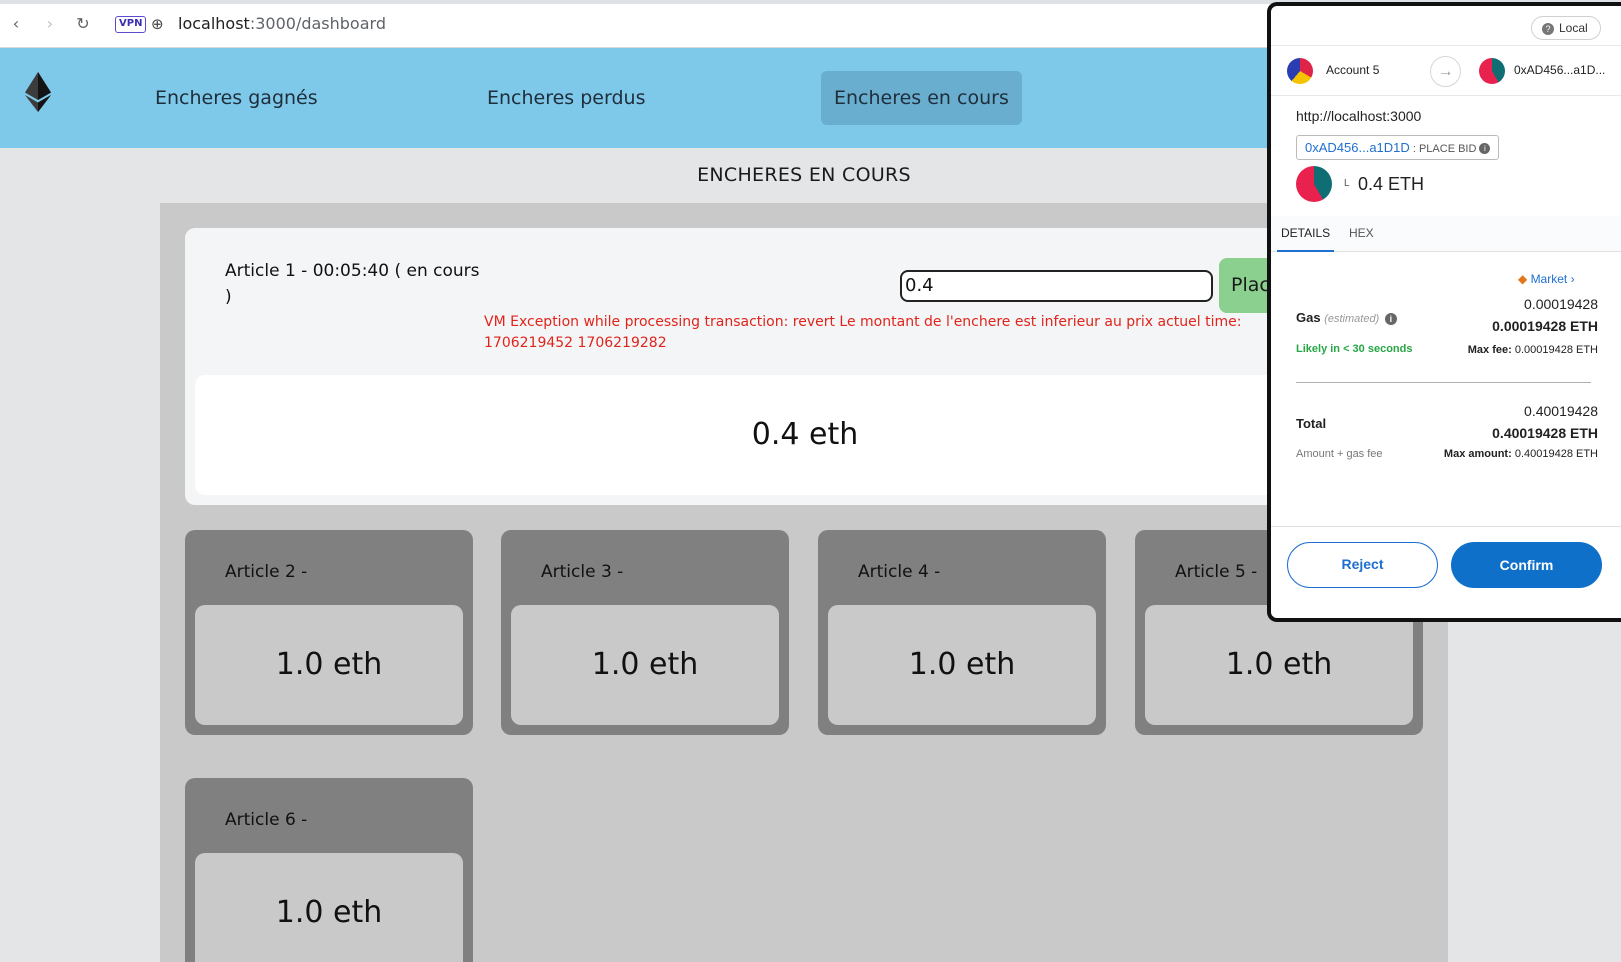  Describe the element at coordinates (214, 23) in the screenshot. I see `url-host: localhost` at that location.